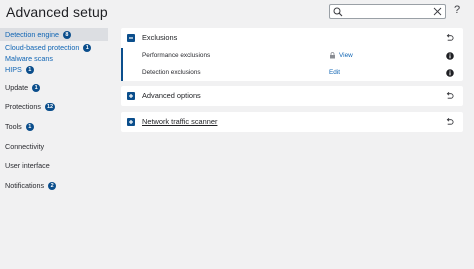 This screenshot has width=474, height=269. What do you see at coordinates (25, 146) in the screenshot?
I see `sidebar-item-label: Connectivity` at bounding box center [25, 146].